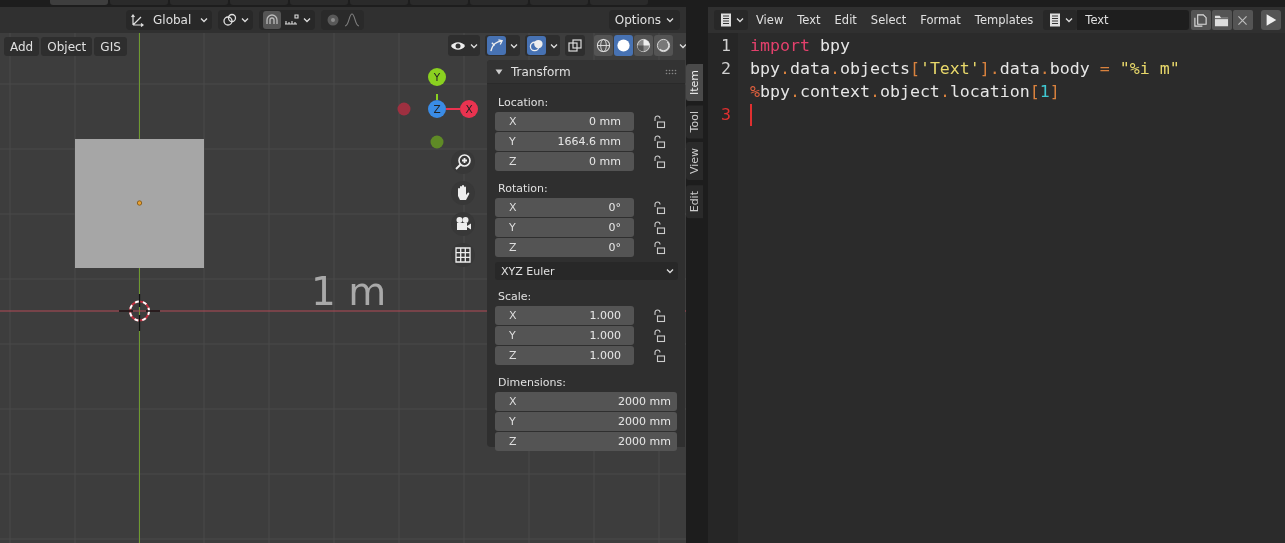 This screenshot has height=543, width=1285. I want to click on axes-icon, so click(138, 20).